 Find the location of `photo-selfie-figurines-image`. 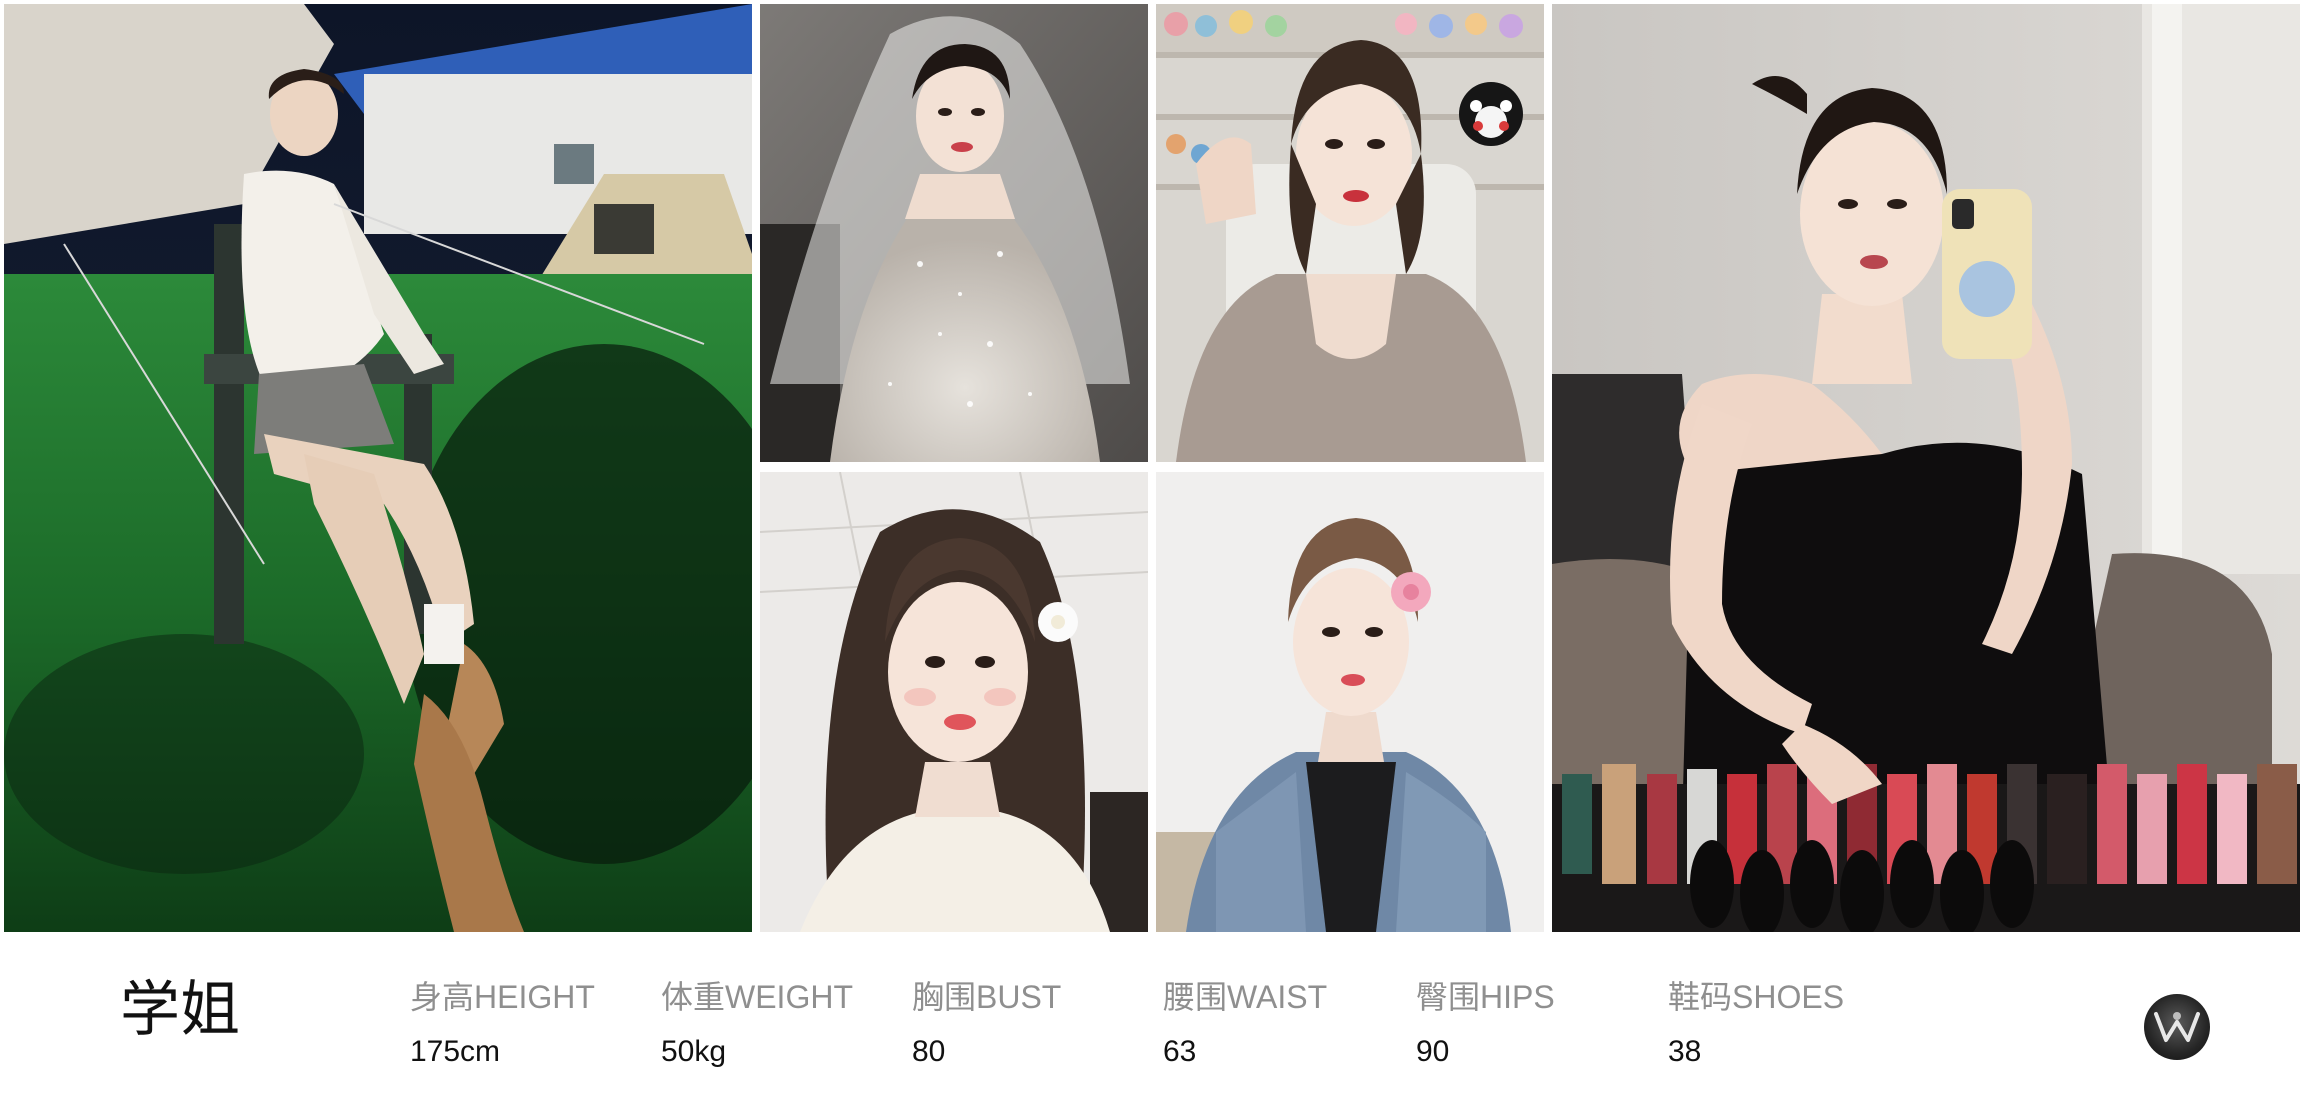

photo-selfie-figurines-image is located at coordinates (1350, 233).